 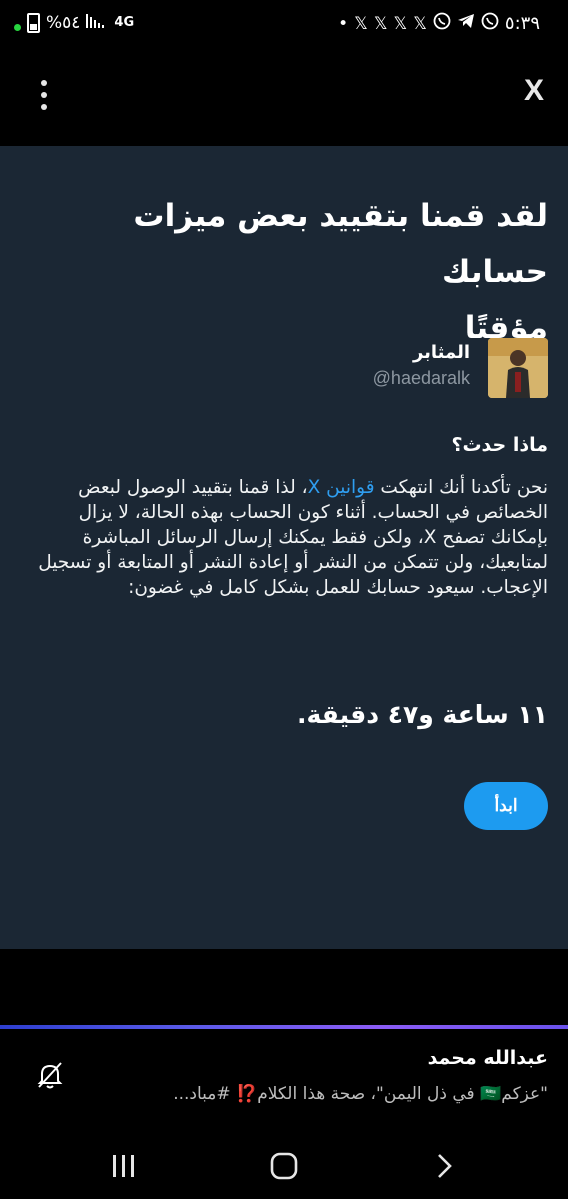 I want to click on page-title: لقد قمنا بتقييد بعض ميزات حسابك مؤقتًا, so click(x=283, y=272).